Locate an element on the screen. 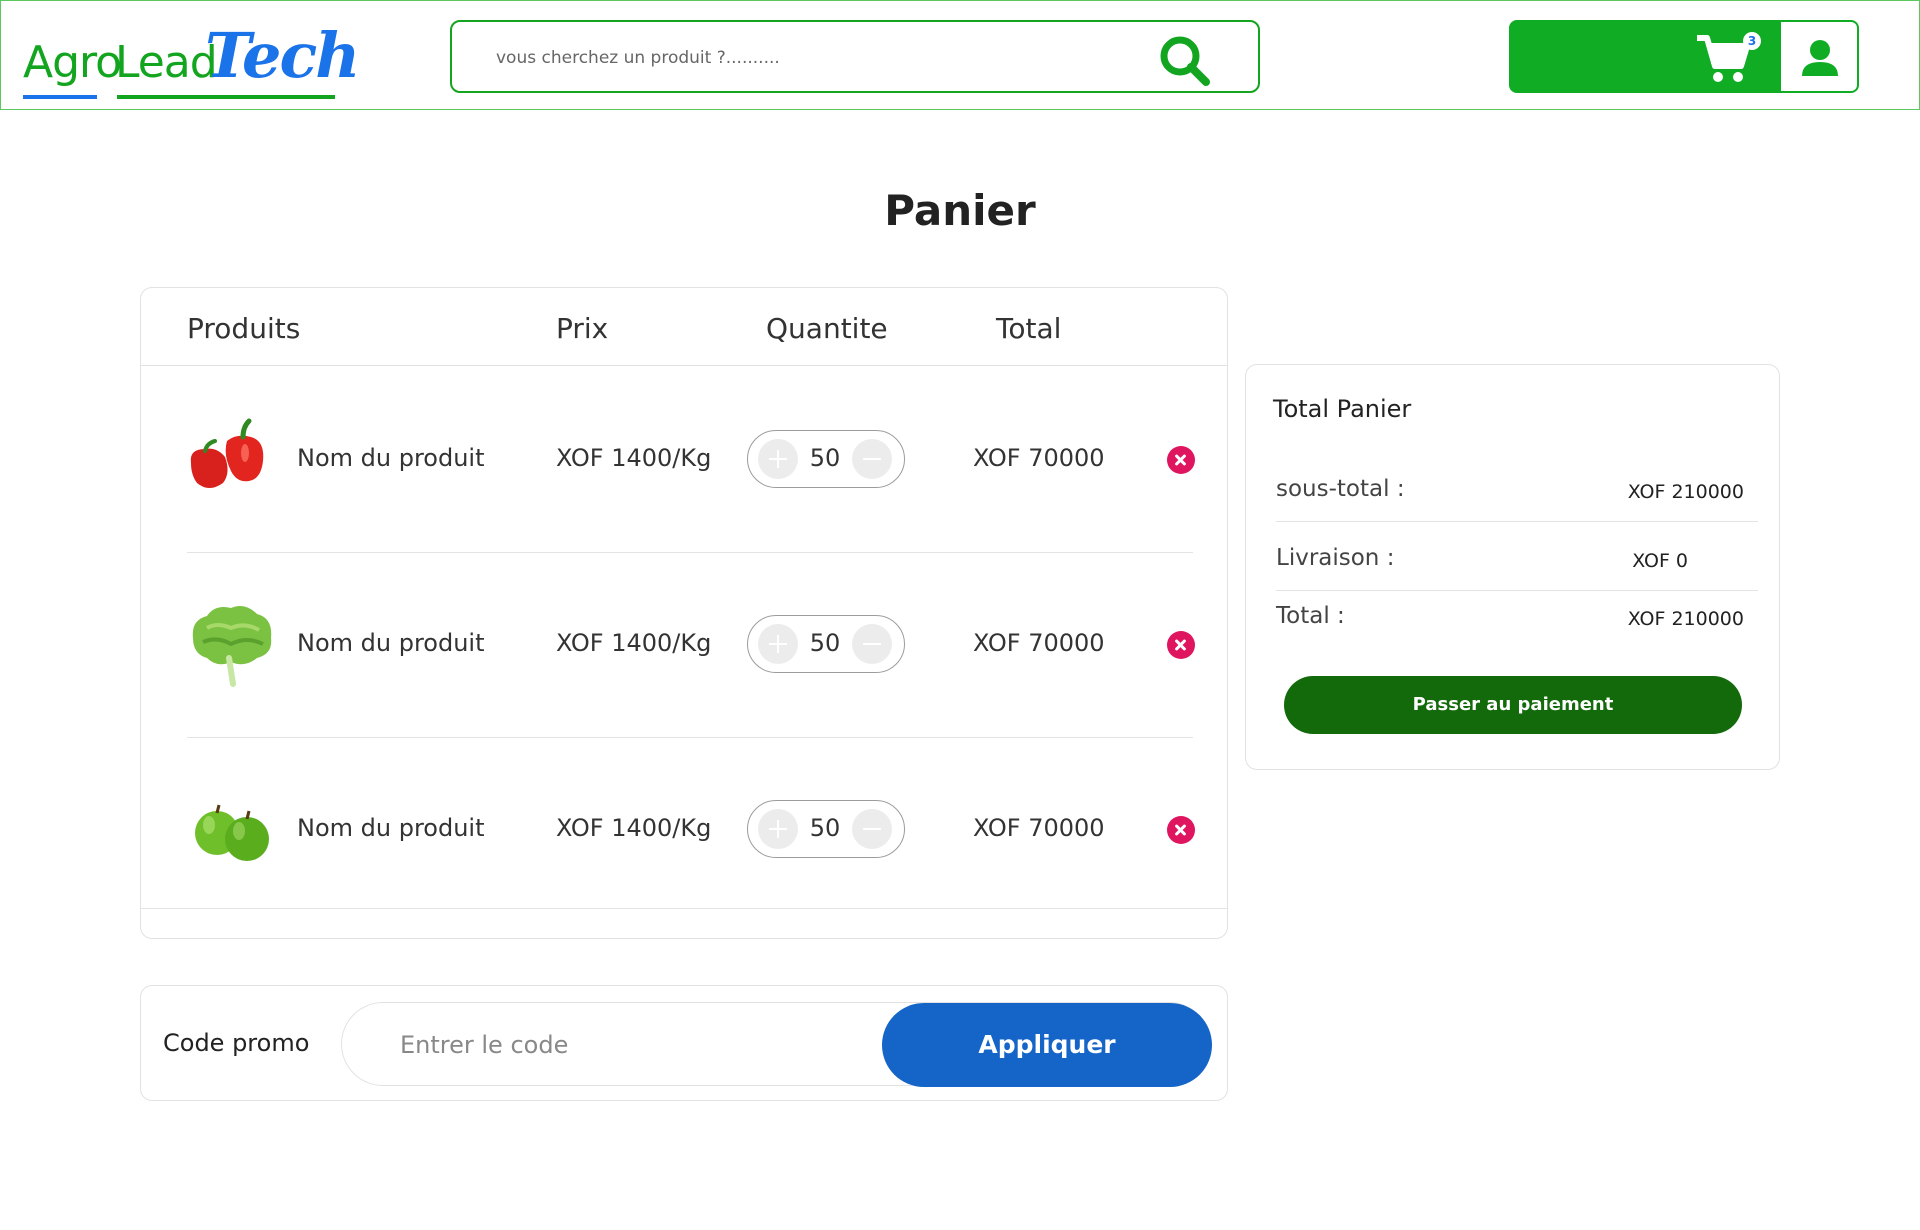 Image resolution: width=1920 pixels, height=1230 pixels. user-icon is located at coordinates (1820, 58).